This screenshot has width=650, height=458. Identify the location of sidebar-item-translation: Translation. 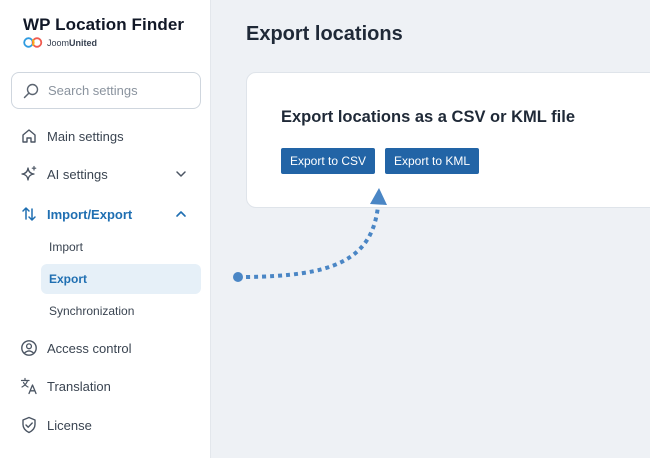
(110, 386).